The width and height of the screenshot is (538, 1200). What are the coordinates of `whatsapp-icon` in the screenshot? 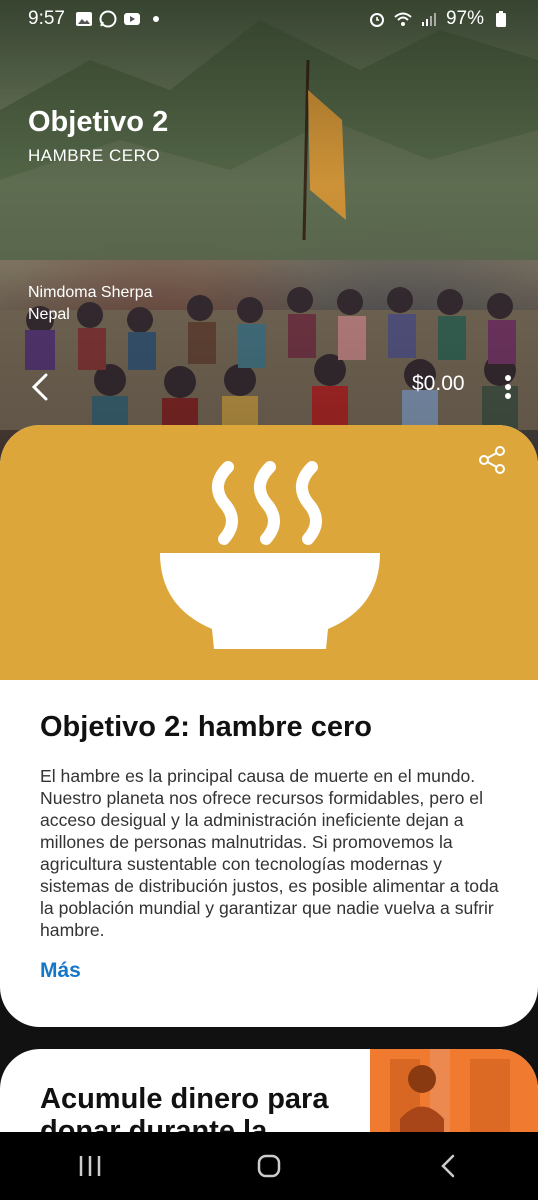 It's located at (108, 19).